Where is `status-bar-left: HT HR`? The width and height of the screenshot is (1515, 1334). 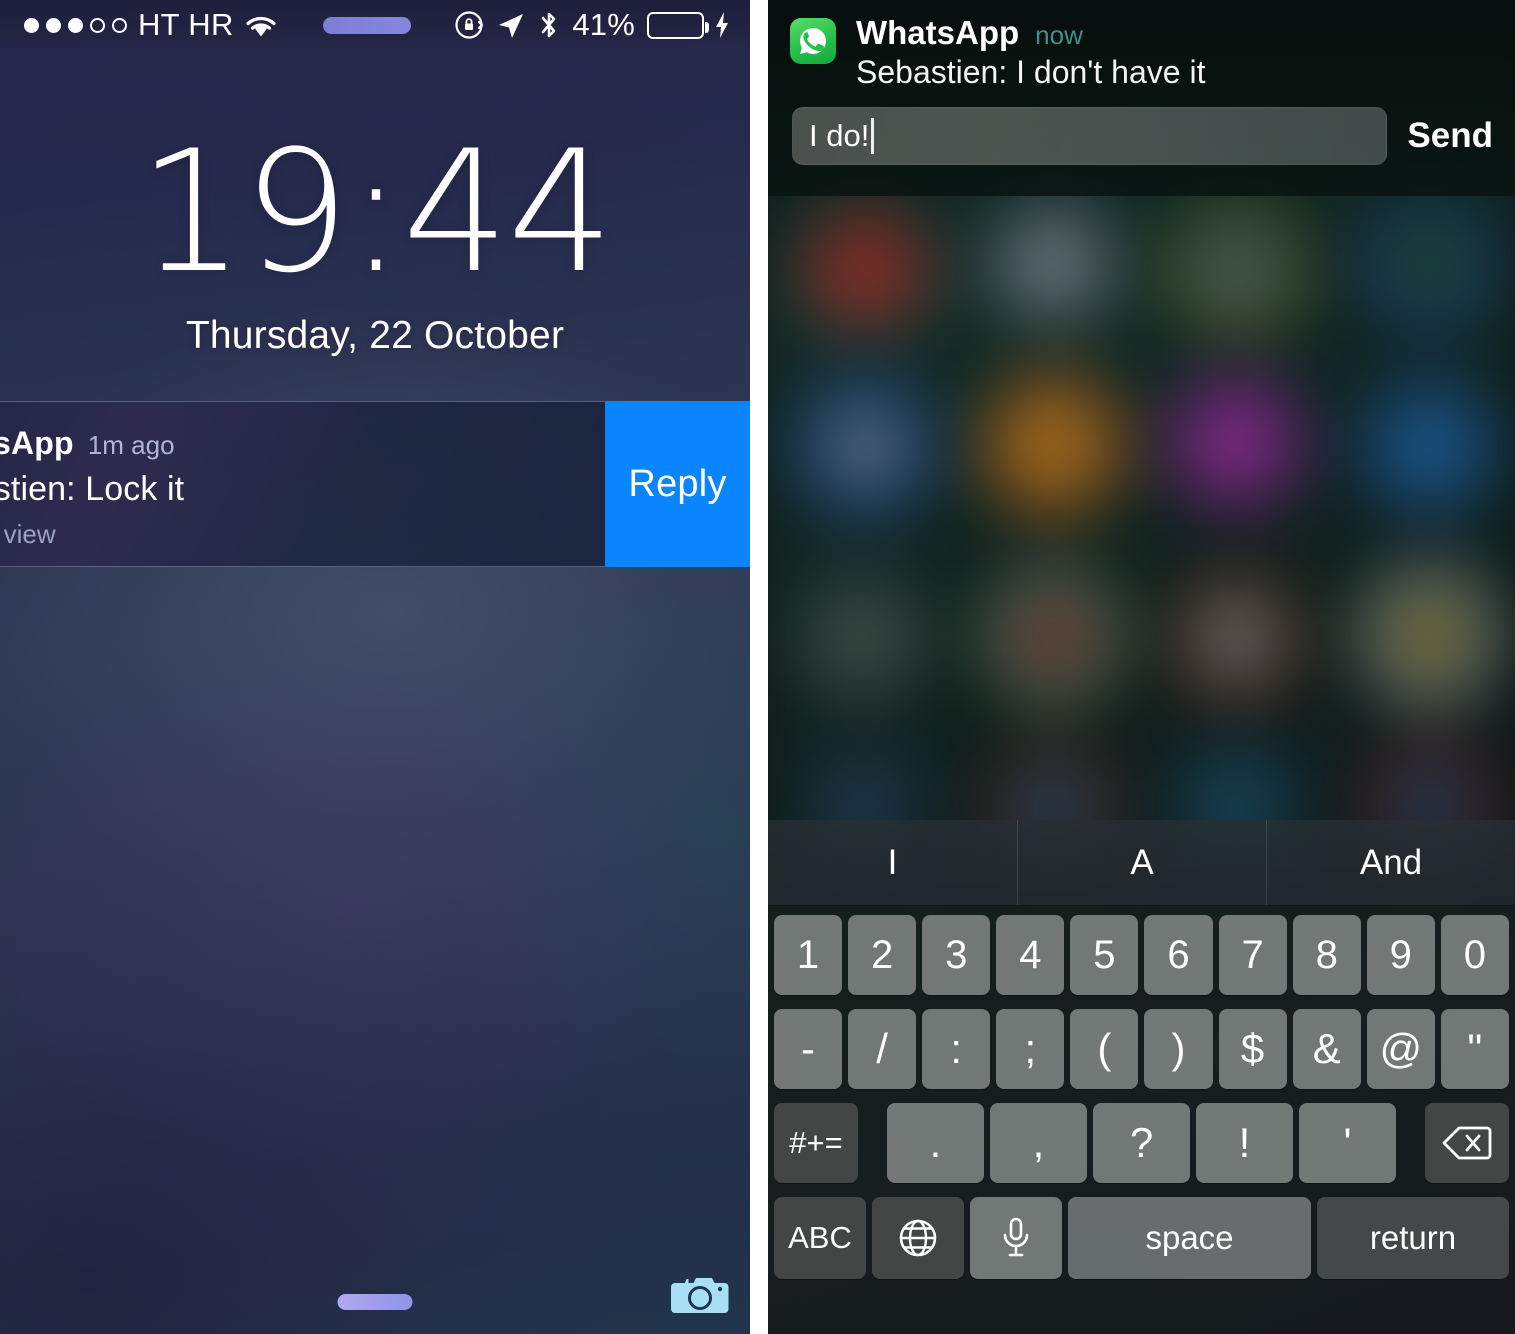
status-bar-left: HT HR is located at coordinates (139, 25).